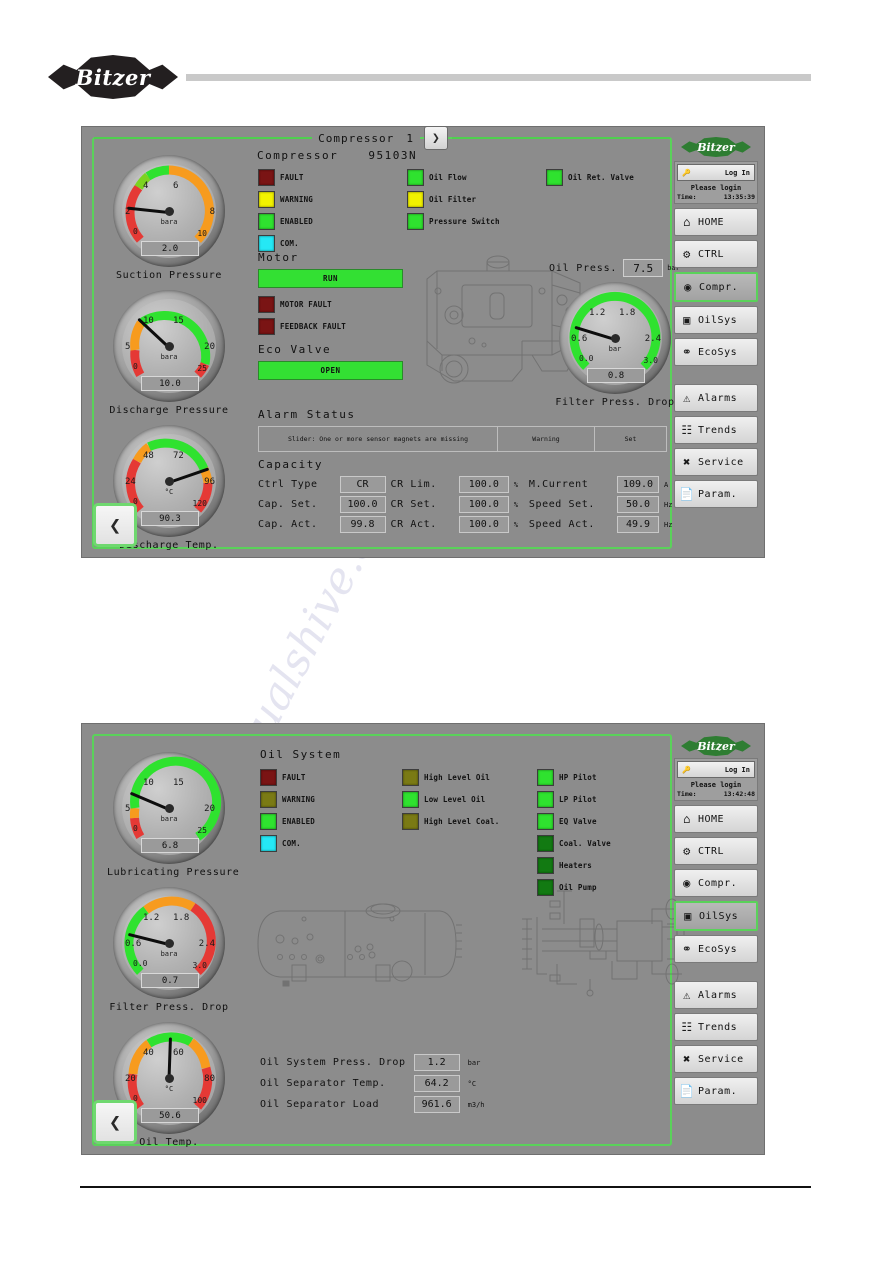  Describe the element at coordinates (585, 843) in the screenshot. I see `lamp-label: Coal. Valve` at that location.